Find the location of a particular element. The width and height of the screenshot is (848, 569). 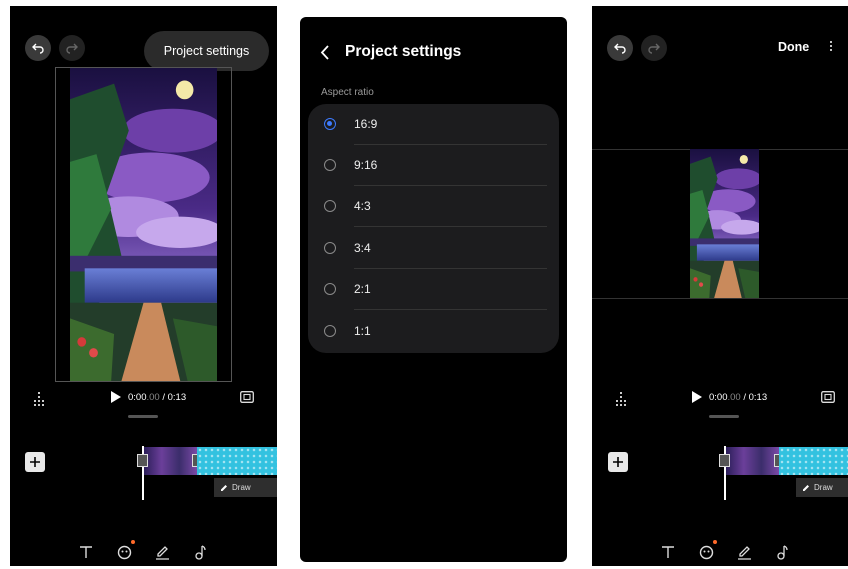

aspect-option-3-4: 3:4 is located at coordinates (433, 248).